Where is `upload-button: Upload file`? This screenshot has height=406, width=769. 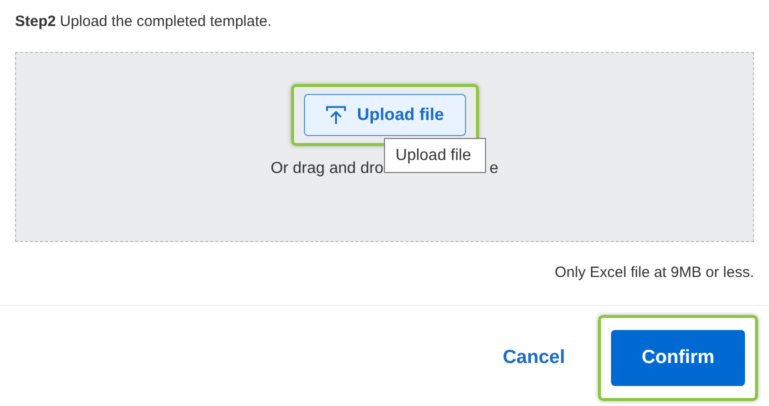
upload-button: Upload file is located at coordinates (385, 115).